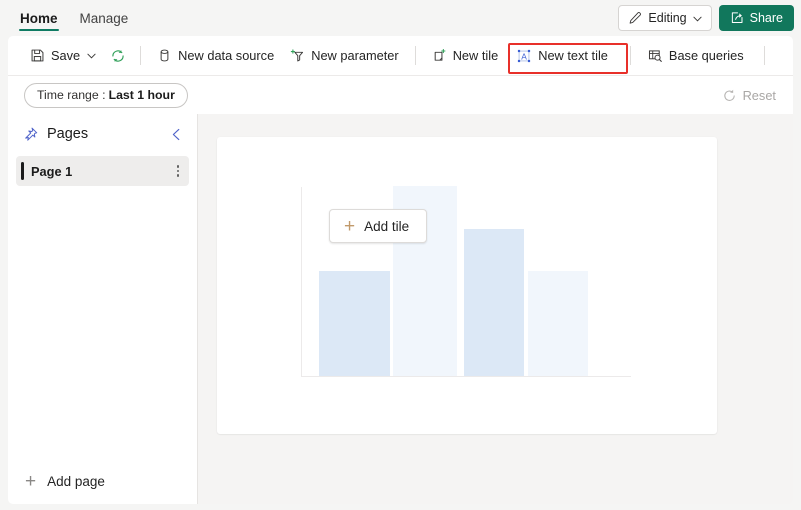 This screenshot has height=510, width=801. I want to click on tab-home-label: Home, so click(39, 18).